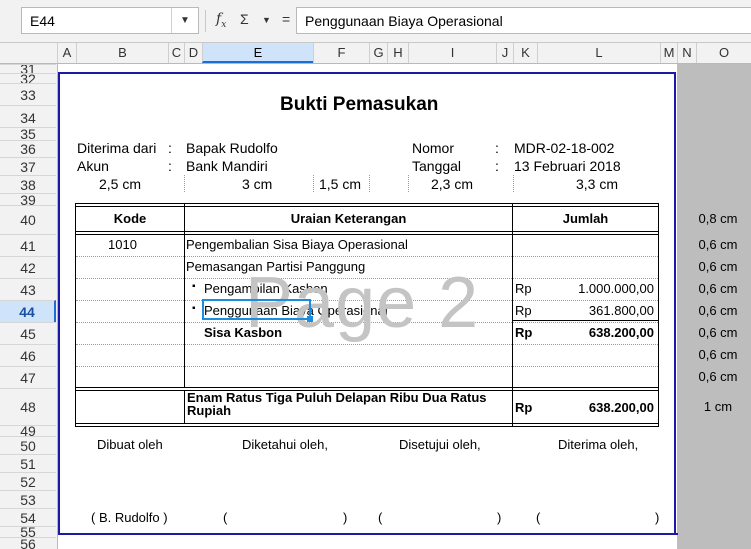 Image resolution: width=751 pixels, height=549 pixels. What do you see at coordinates (244, 19) in the screenshot?
I see `sigma-icon: Σ` at bounding box center [244, 19].